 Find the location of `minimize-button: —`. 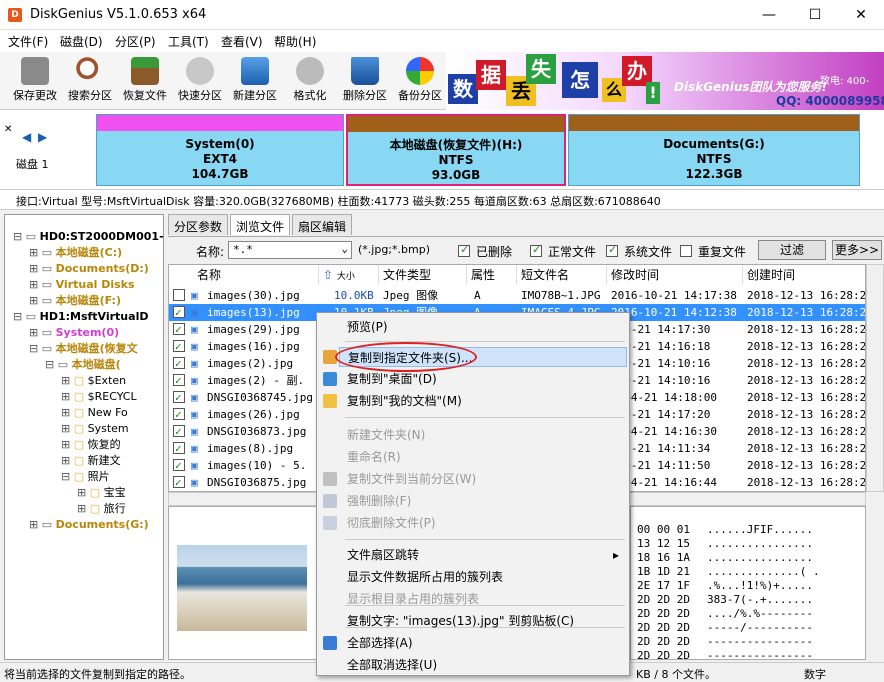

minimize-button: — is located at coordinates (769, 15).